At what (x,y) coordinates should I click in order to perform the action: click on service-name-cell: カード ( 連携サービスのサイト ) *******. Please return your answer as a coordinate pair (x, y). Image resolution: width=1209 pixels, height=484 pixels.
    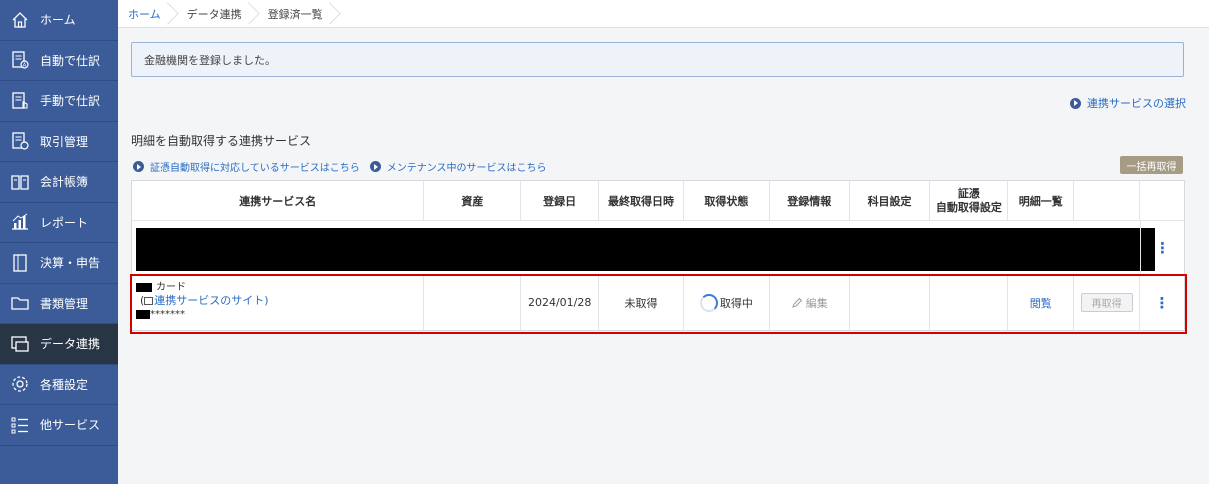
    Looking at the image, I should click on (278, 302).